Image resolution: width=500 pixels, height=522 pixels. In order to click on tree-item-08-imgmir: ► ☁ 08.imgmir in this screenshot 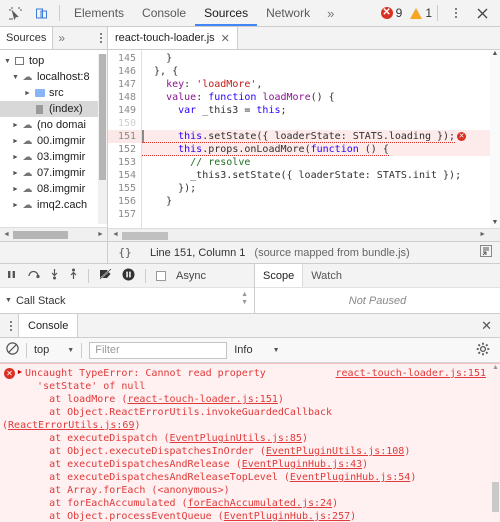, I will do `click(53, 189)`.